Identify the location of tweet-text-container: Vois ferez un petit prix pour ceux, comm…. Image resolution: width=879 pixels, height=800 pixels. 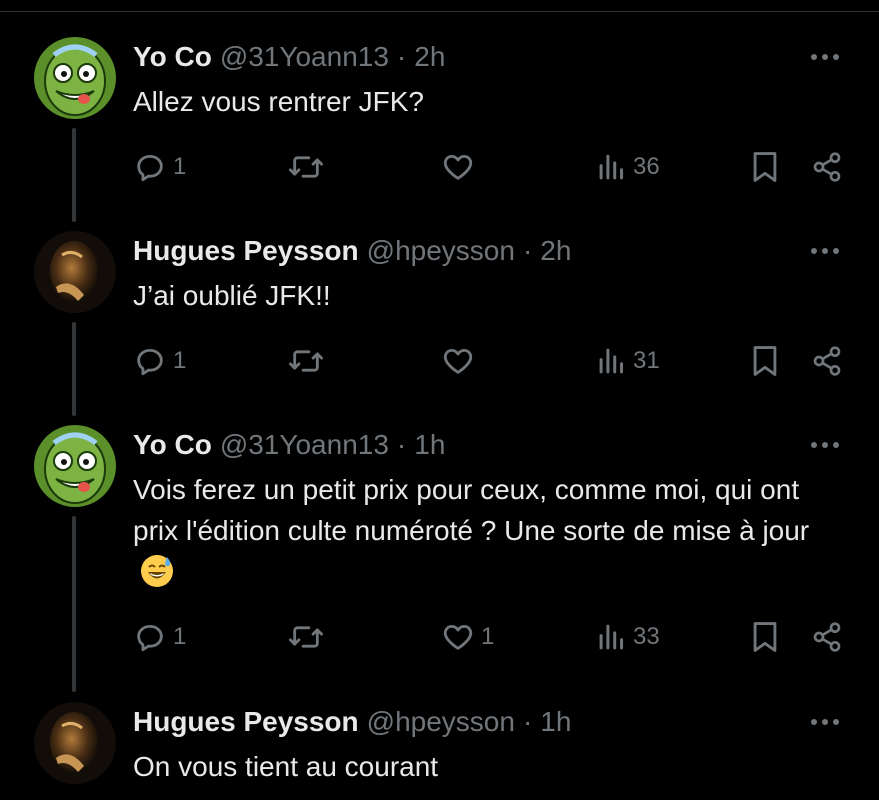
(478, 530).